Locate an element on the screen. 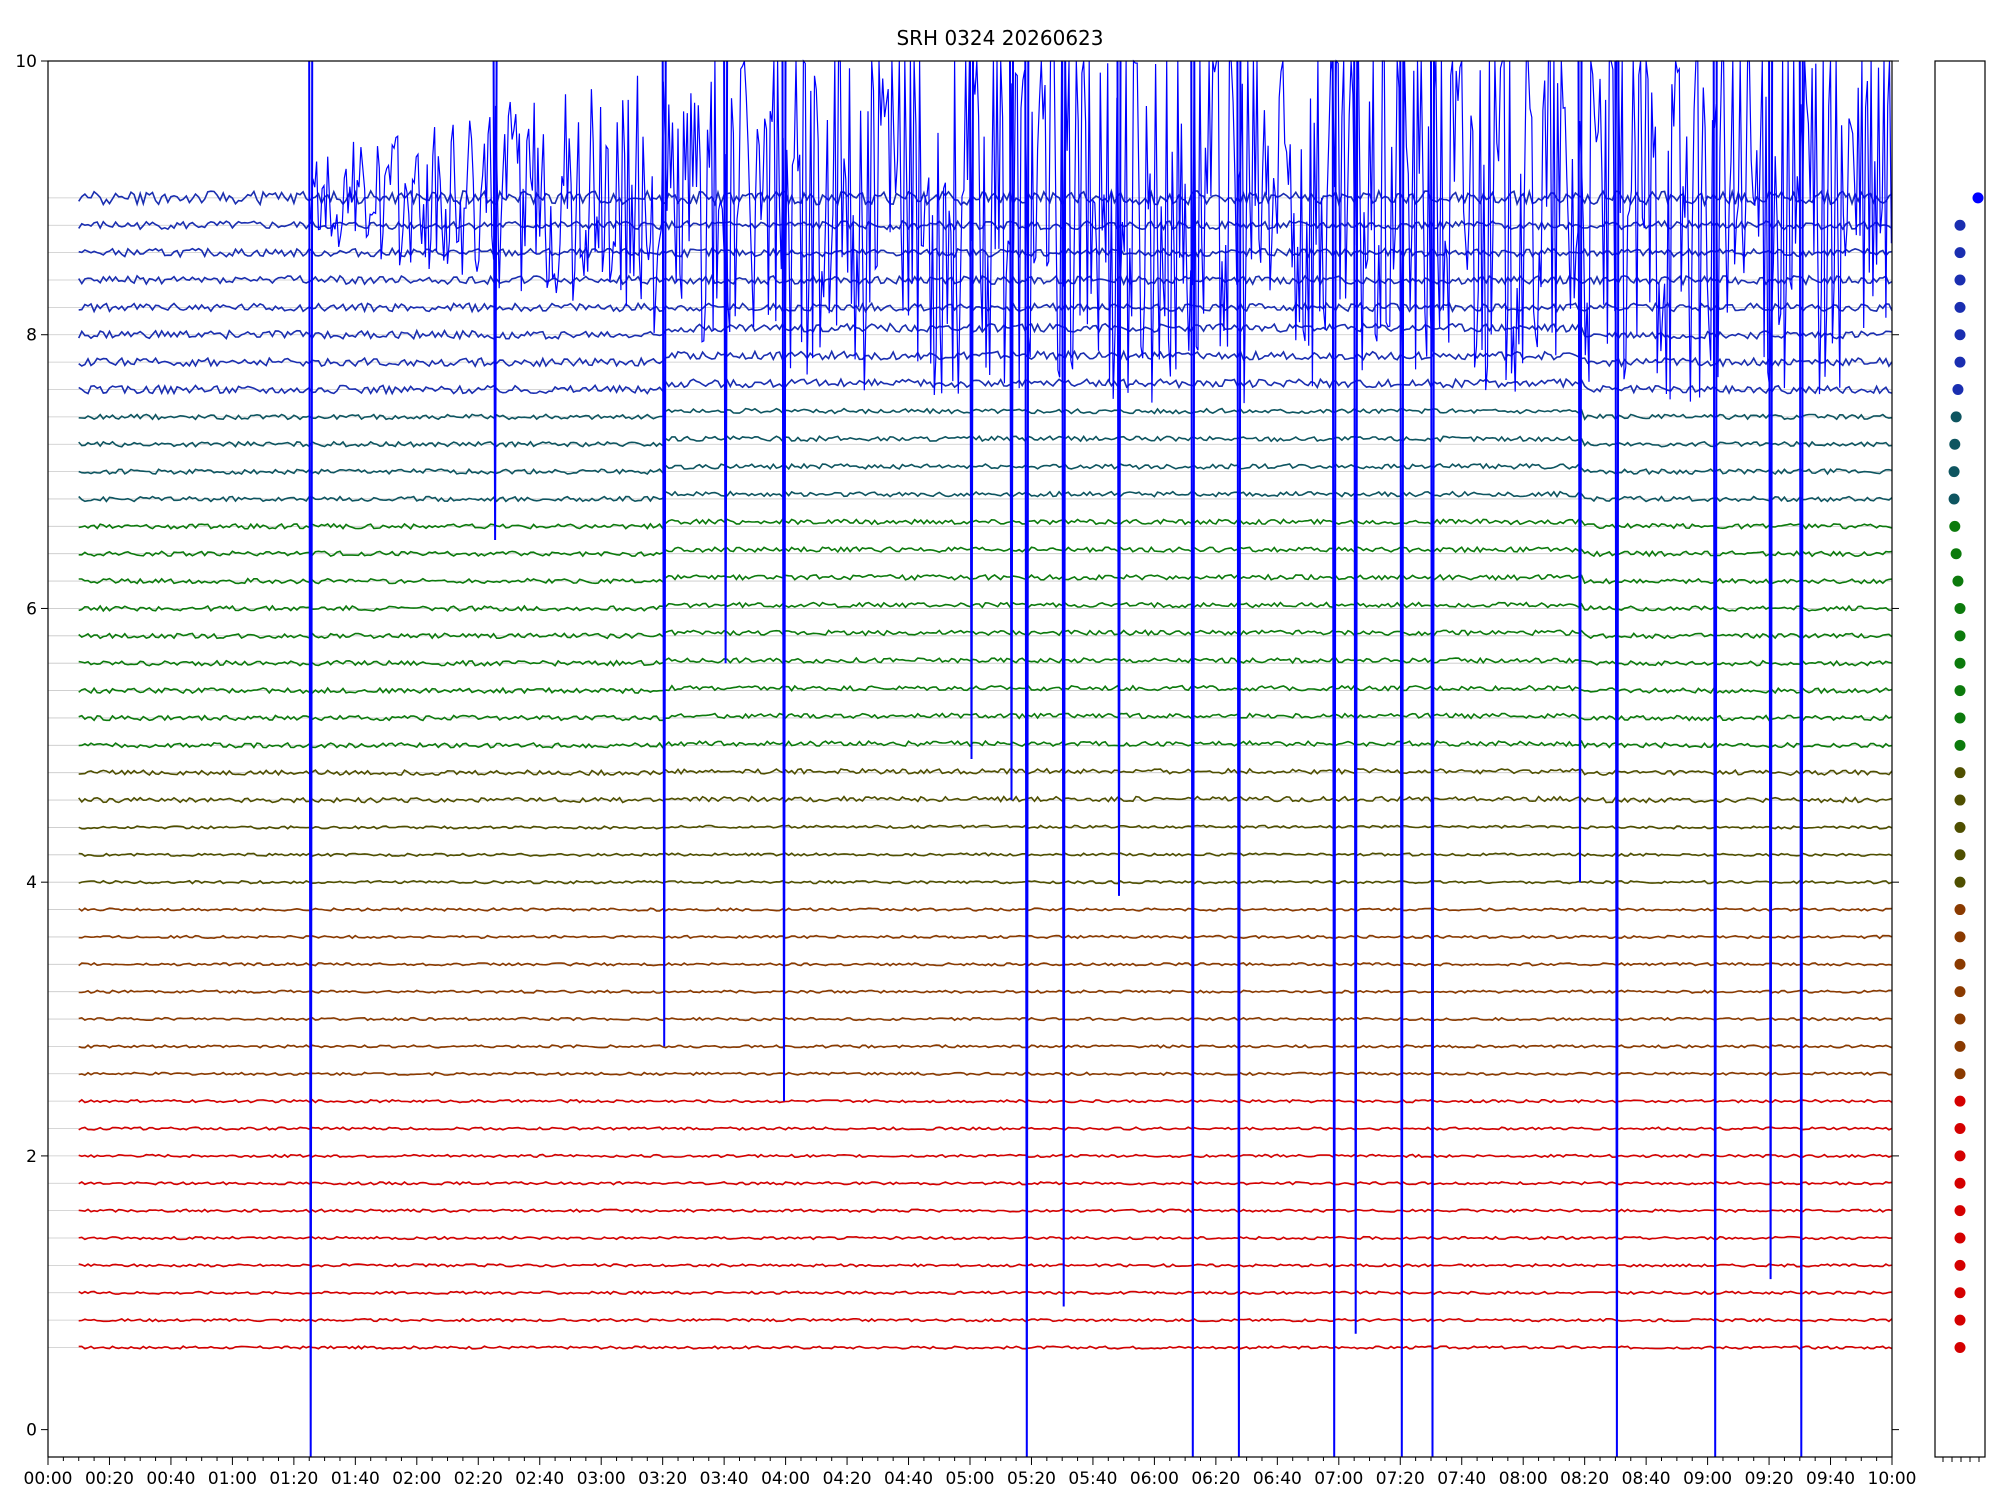 This screenshot has height=1500, width=2000. x-tick-label: 09:20 is located at coordinates (1769, 1479).